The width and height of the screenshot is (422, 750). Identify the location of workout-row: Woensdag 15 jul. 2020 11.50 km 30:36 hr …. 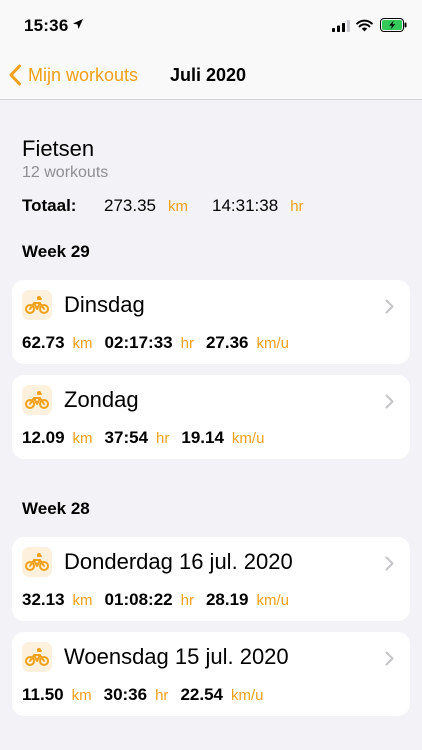
(211, 674).